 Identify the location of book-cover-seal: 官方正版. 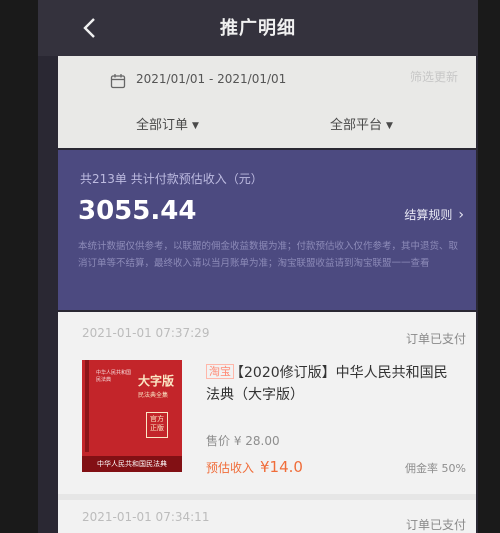
(157, 425).